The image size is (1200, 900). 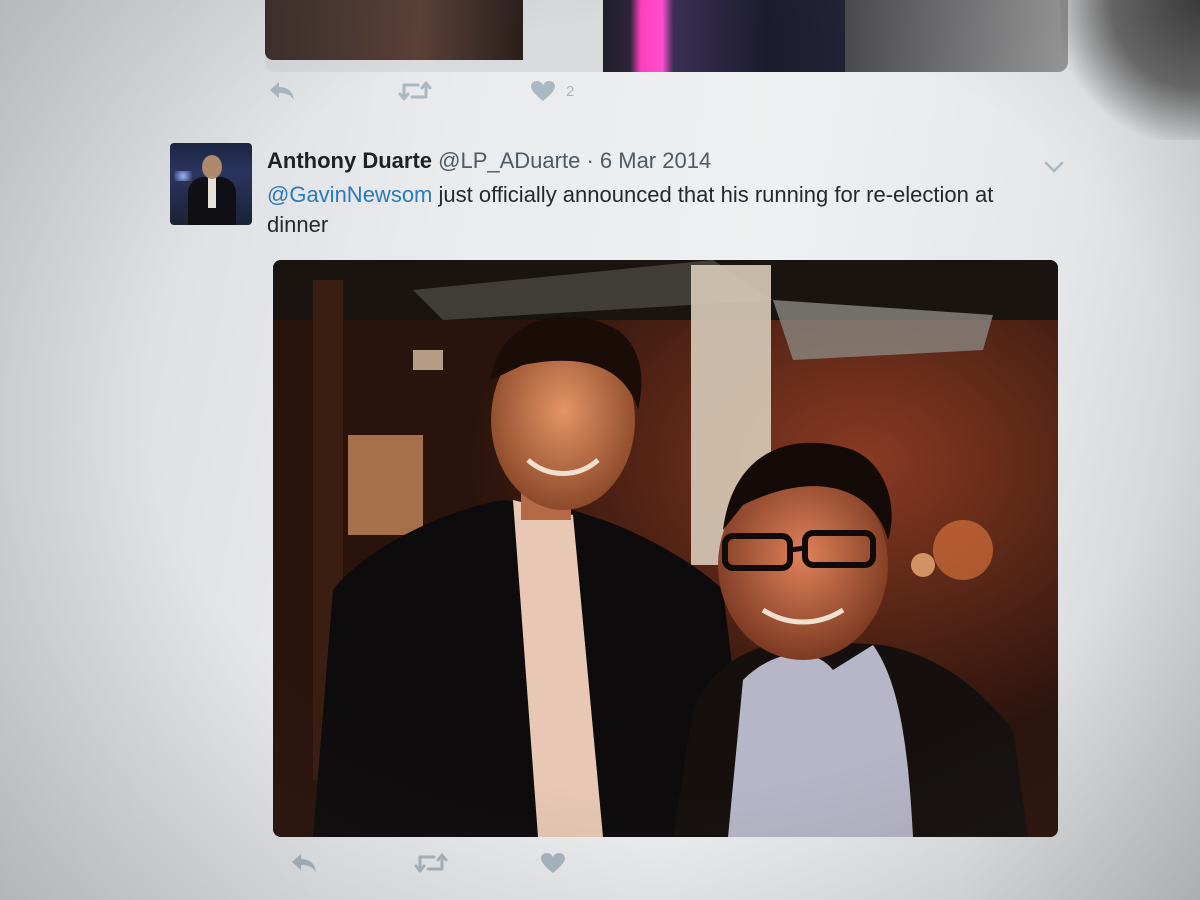 What do you see at coordinates (666, 36) in the screenshot?
I see `previous-tweet-photo` at bounding box center [666, 36].